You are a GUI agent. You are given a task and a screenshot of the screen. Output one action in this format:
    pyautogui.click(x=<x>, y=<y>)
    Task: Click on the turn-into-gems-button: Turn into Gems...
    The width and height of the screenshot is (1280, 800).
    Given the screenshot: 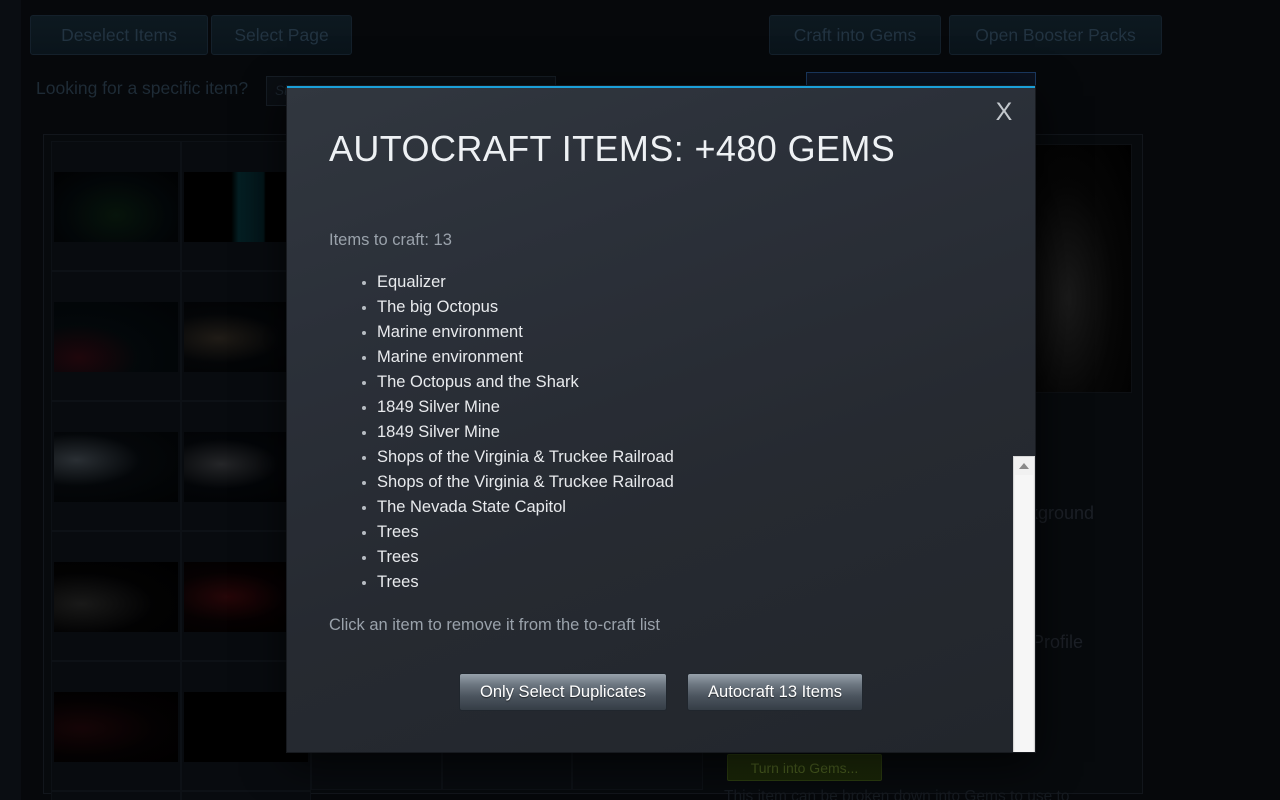 What is the action you would take?
    pyautogui.click(x=804, y=767)
    